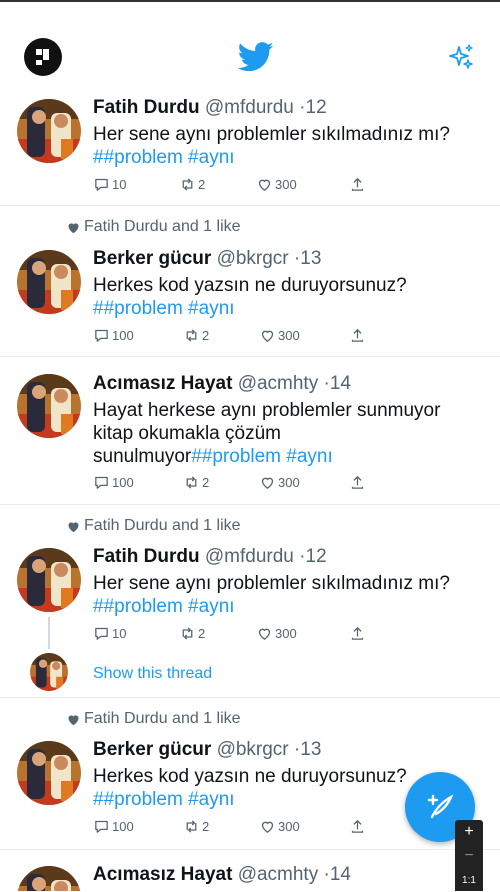 Image resolution: width=500 pixels, height=892 pixels. I want to click on tweet-actions: 10 2 300, so click(243, 186).